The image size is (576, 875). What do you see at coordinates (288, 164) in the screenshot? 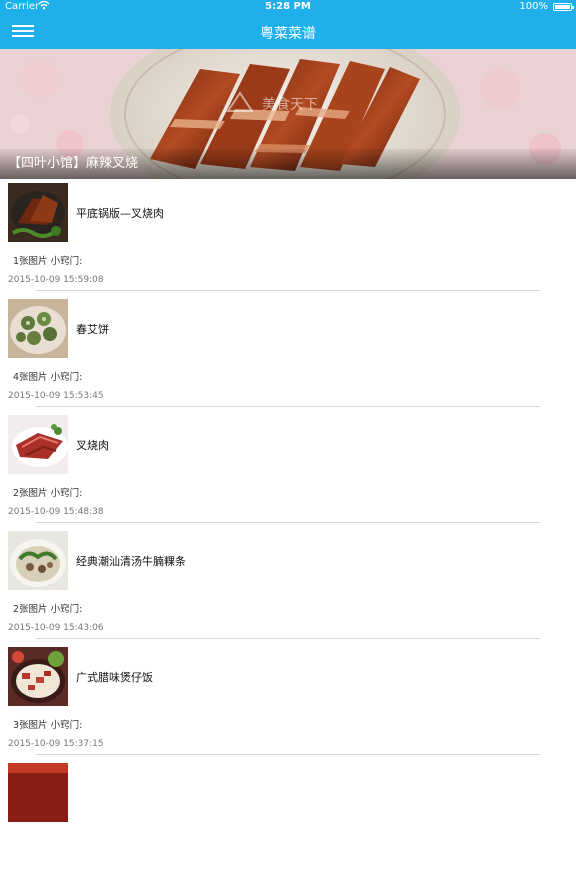
I see `banner-caption: 【四叶小馆】麻辣叉烧` at bounding box center [288, 164].